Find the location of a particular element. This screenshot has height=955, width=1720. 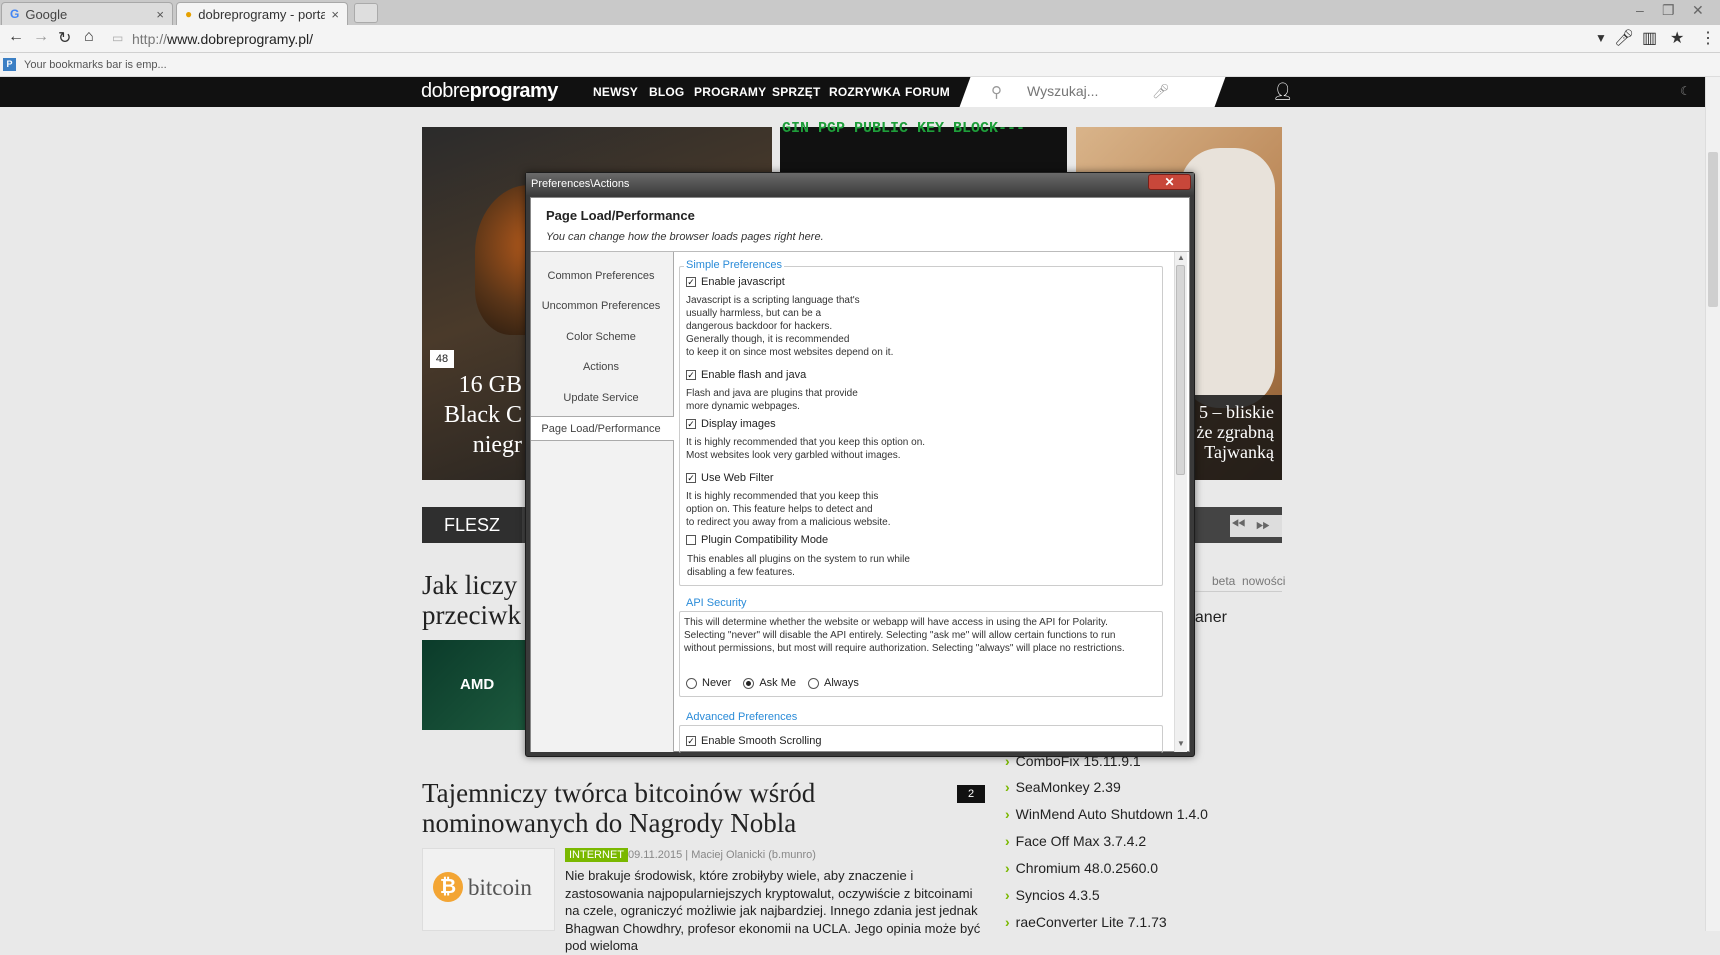

software-item: Syncios 4.3.5 is located at coordinates (1052, 895).